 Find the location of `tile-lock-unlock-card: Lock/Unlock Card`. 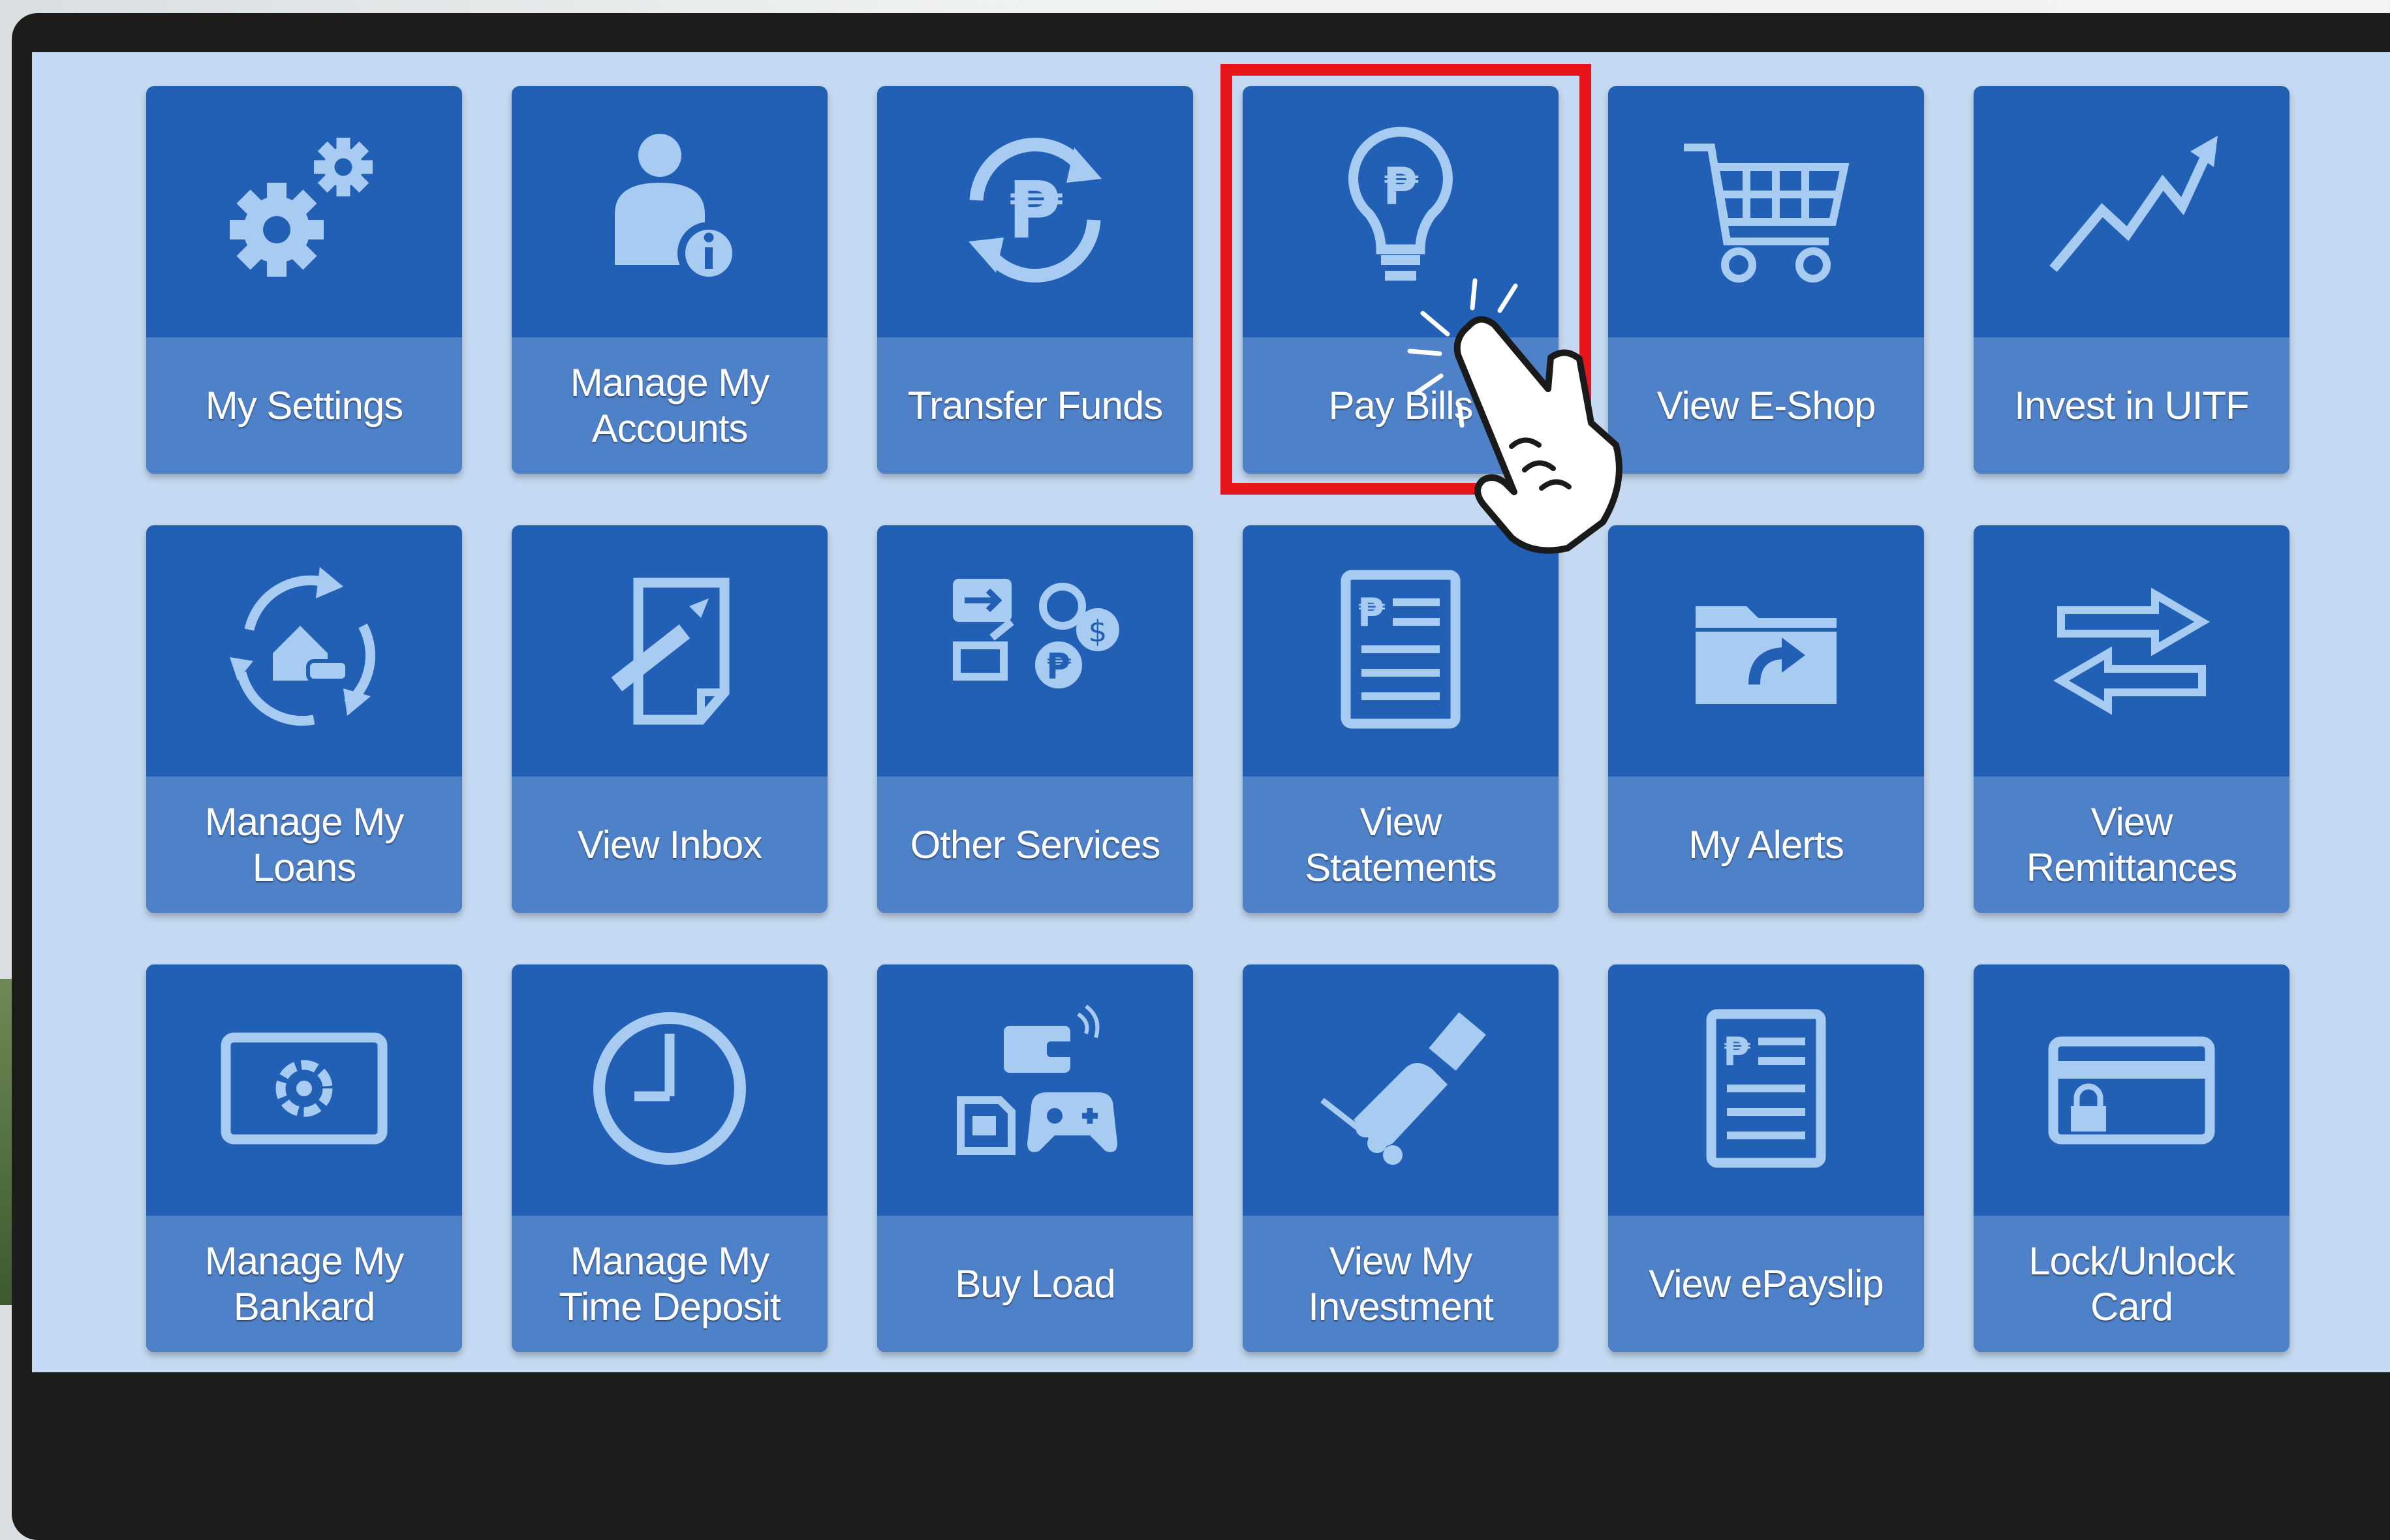

tile-lock-unlock-card: Lock/Unlock Card is located at coordinates (2131, 1158).